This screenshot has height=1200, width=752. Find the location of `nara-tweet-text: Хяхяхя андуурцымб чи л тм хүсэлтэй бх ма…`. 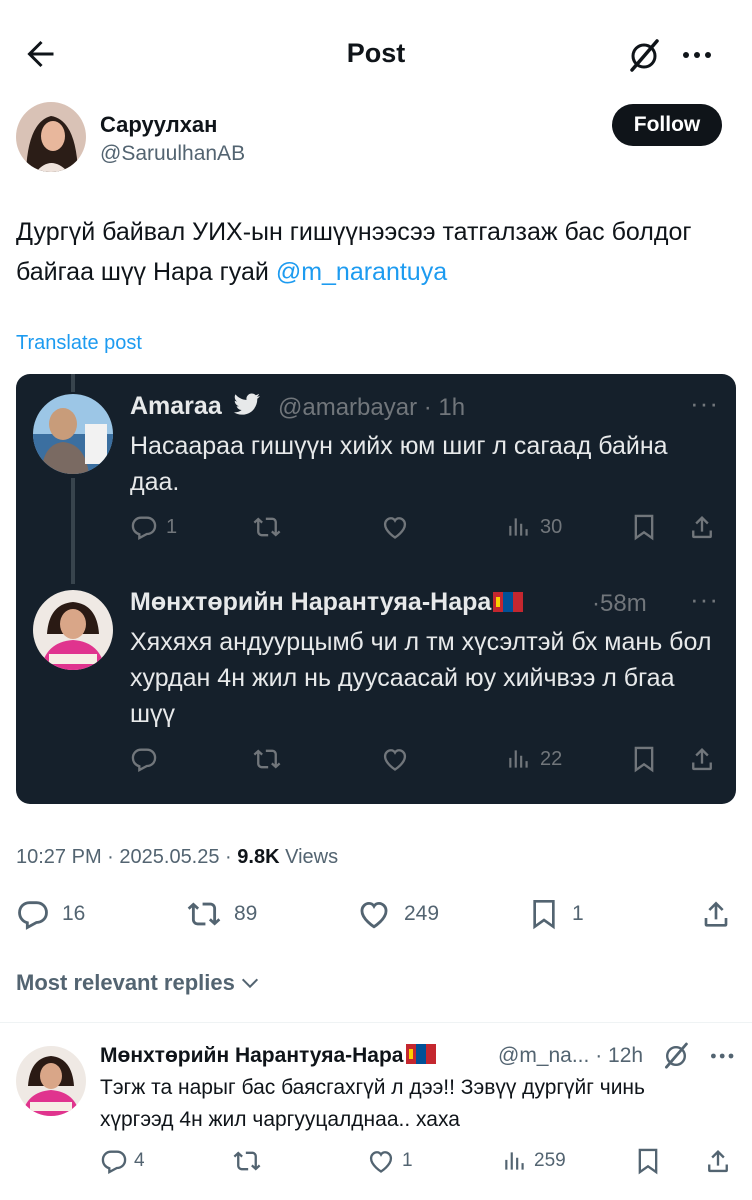

nara-tweet-text: Хяхяхя андуурцымб чи л тм хүсэлтэй бх ма… is located at coordinates (421, 678).